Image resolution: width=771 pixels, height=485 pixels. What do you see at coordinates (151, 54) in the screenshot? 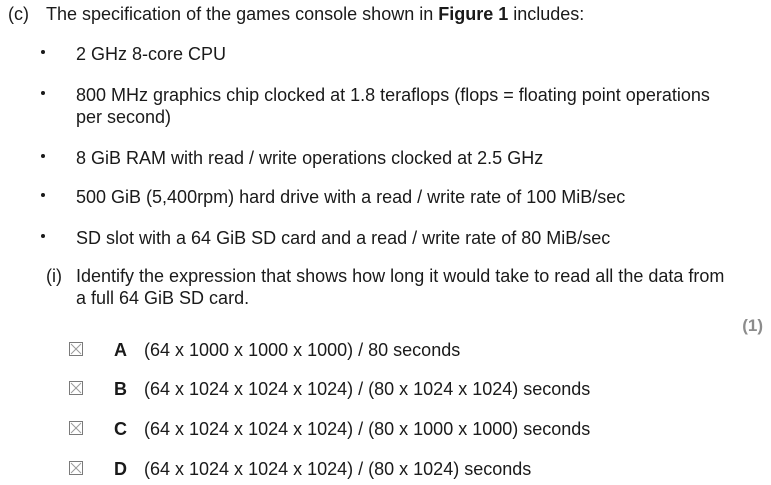
I see `spec-text: 2 GHz 8-core CPU` at bounding box center [151, 54].